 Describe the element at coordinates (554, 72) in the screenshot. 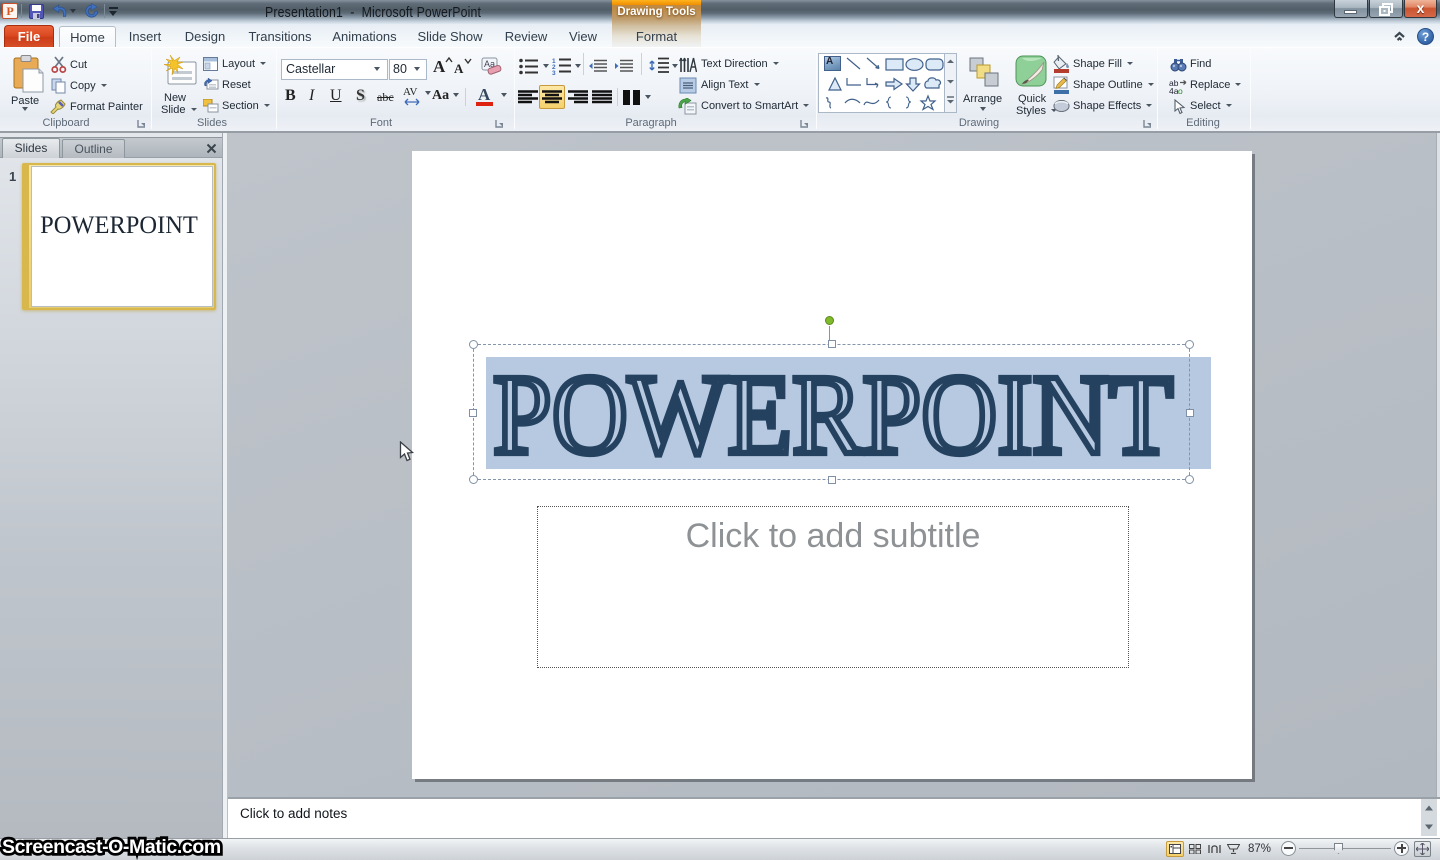

I see `svg-text: 3` at that location.